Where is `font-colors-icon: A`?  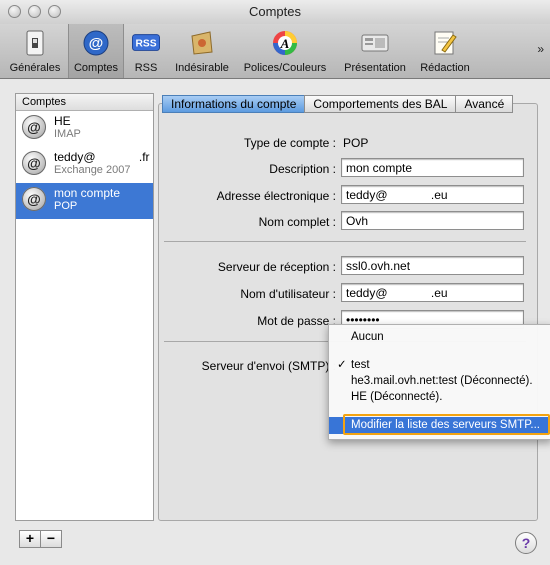
font-colors-icon: A is located at coordinates (285, 43).